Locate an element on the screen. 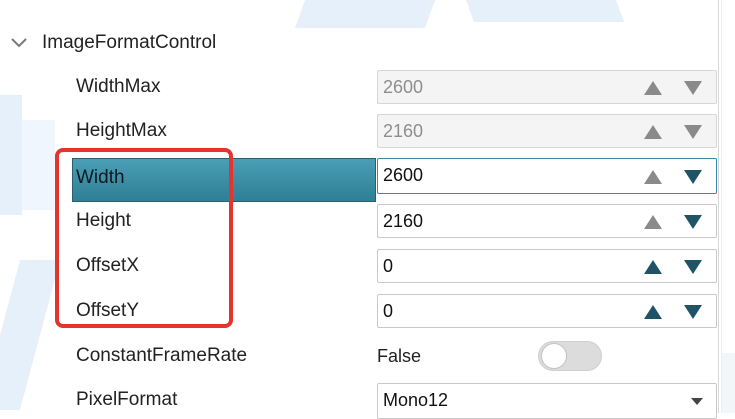 The height and width of the screenshot is (419, 735). property-label: ConstantFrameRate is located at coordinates (162, 355).